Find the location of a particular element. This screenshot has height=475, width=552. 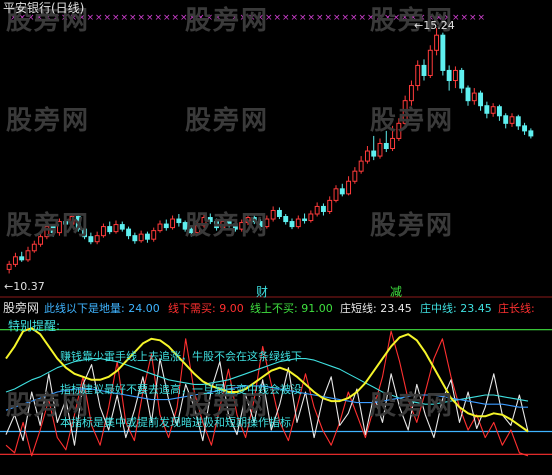

legend-no-buy-above: 线上不买: 91.00 is located at coordinates (291, 308).